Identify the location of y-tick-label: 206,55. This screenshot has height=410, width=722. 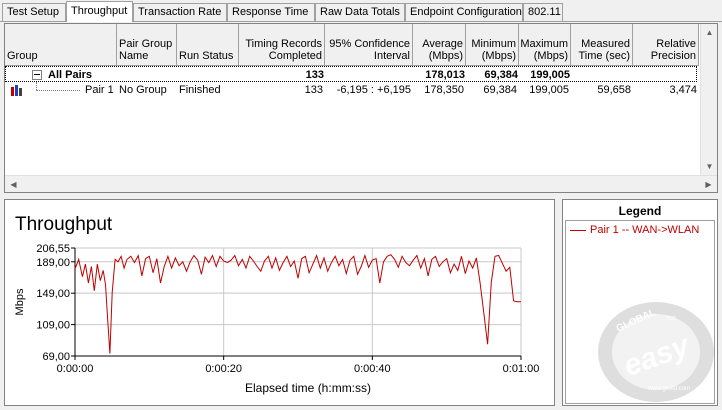
(53, 249).